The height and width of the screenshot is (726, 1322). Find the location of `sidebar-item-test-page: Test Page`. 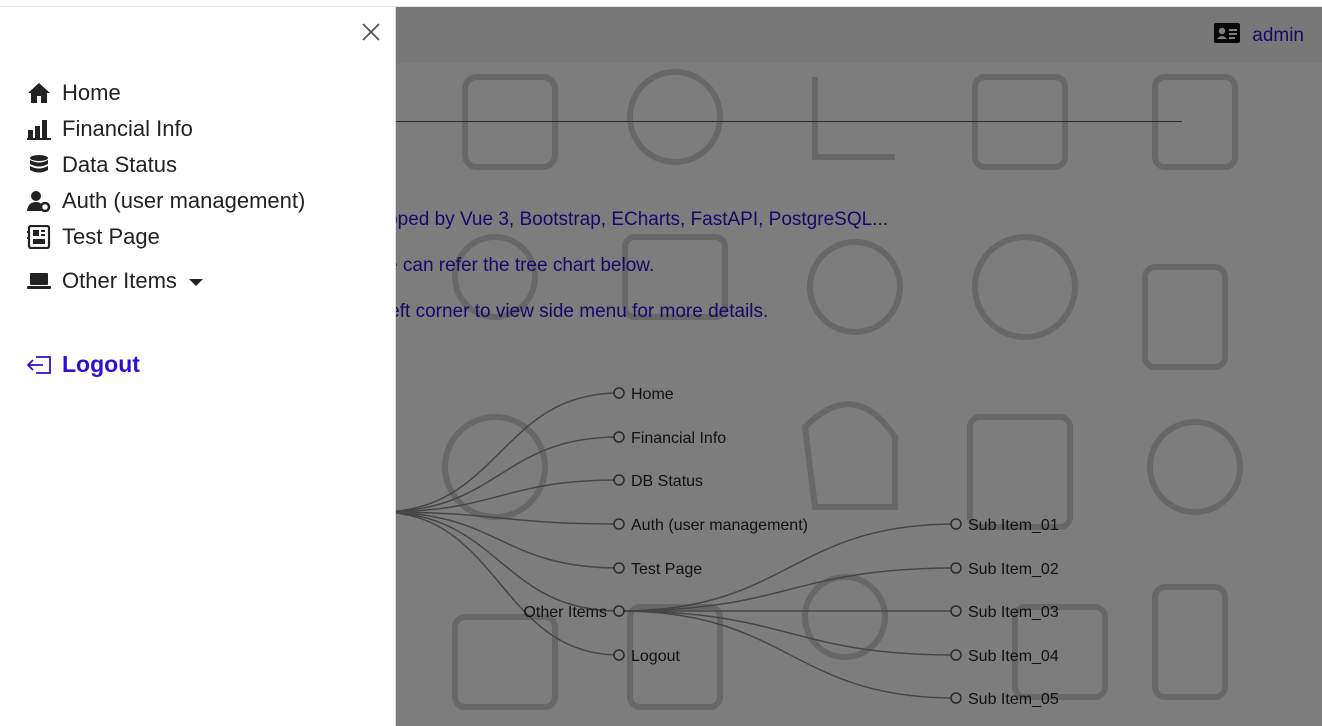

sidebar-item-test-page: Test Page is located at coordinates (165, 237).